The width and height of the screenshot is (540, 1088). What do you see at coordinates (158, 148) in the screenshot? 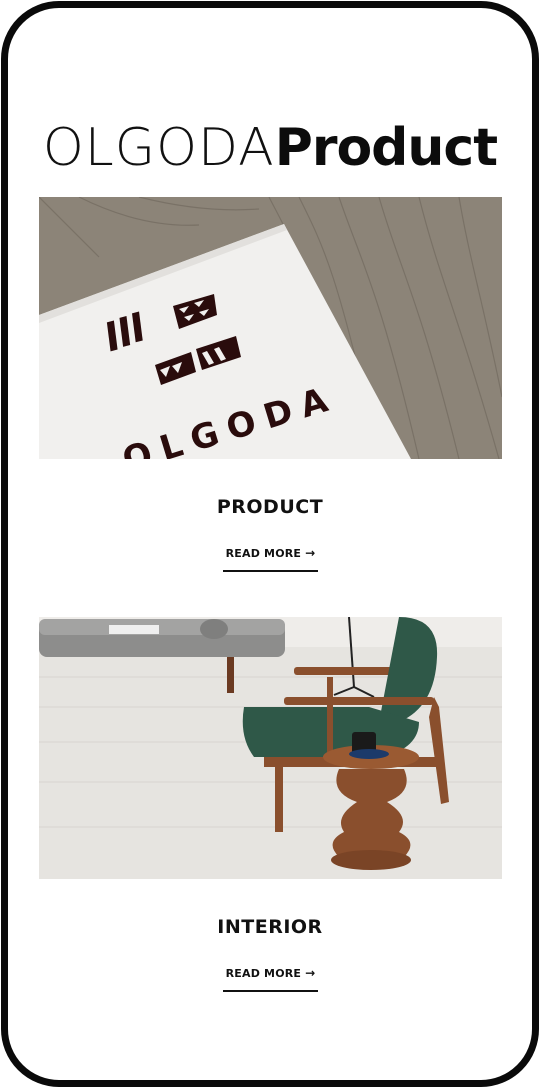
I see `brand-name: OLGODA` at bounding box center [158, 148].